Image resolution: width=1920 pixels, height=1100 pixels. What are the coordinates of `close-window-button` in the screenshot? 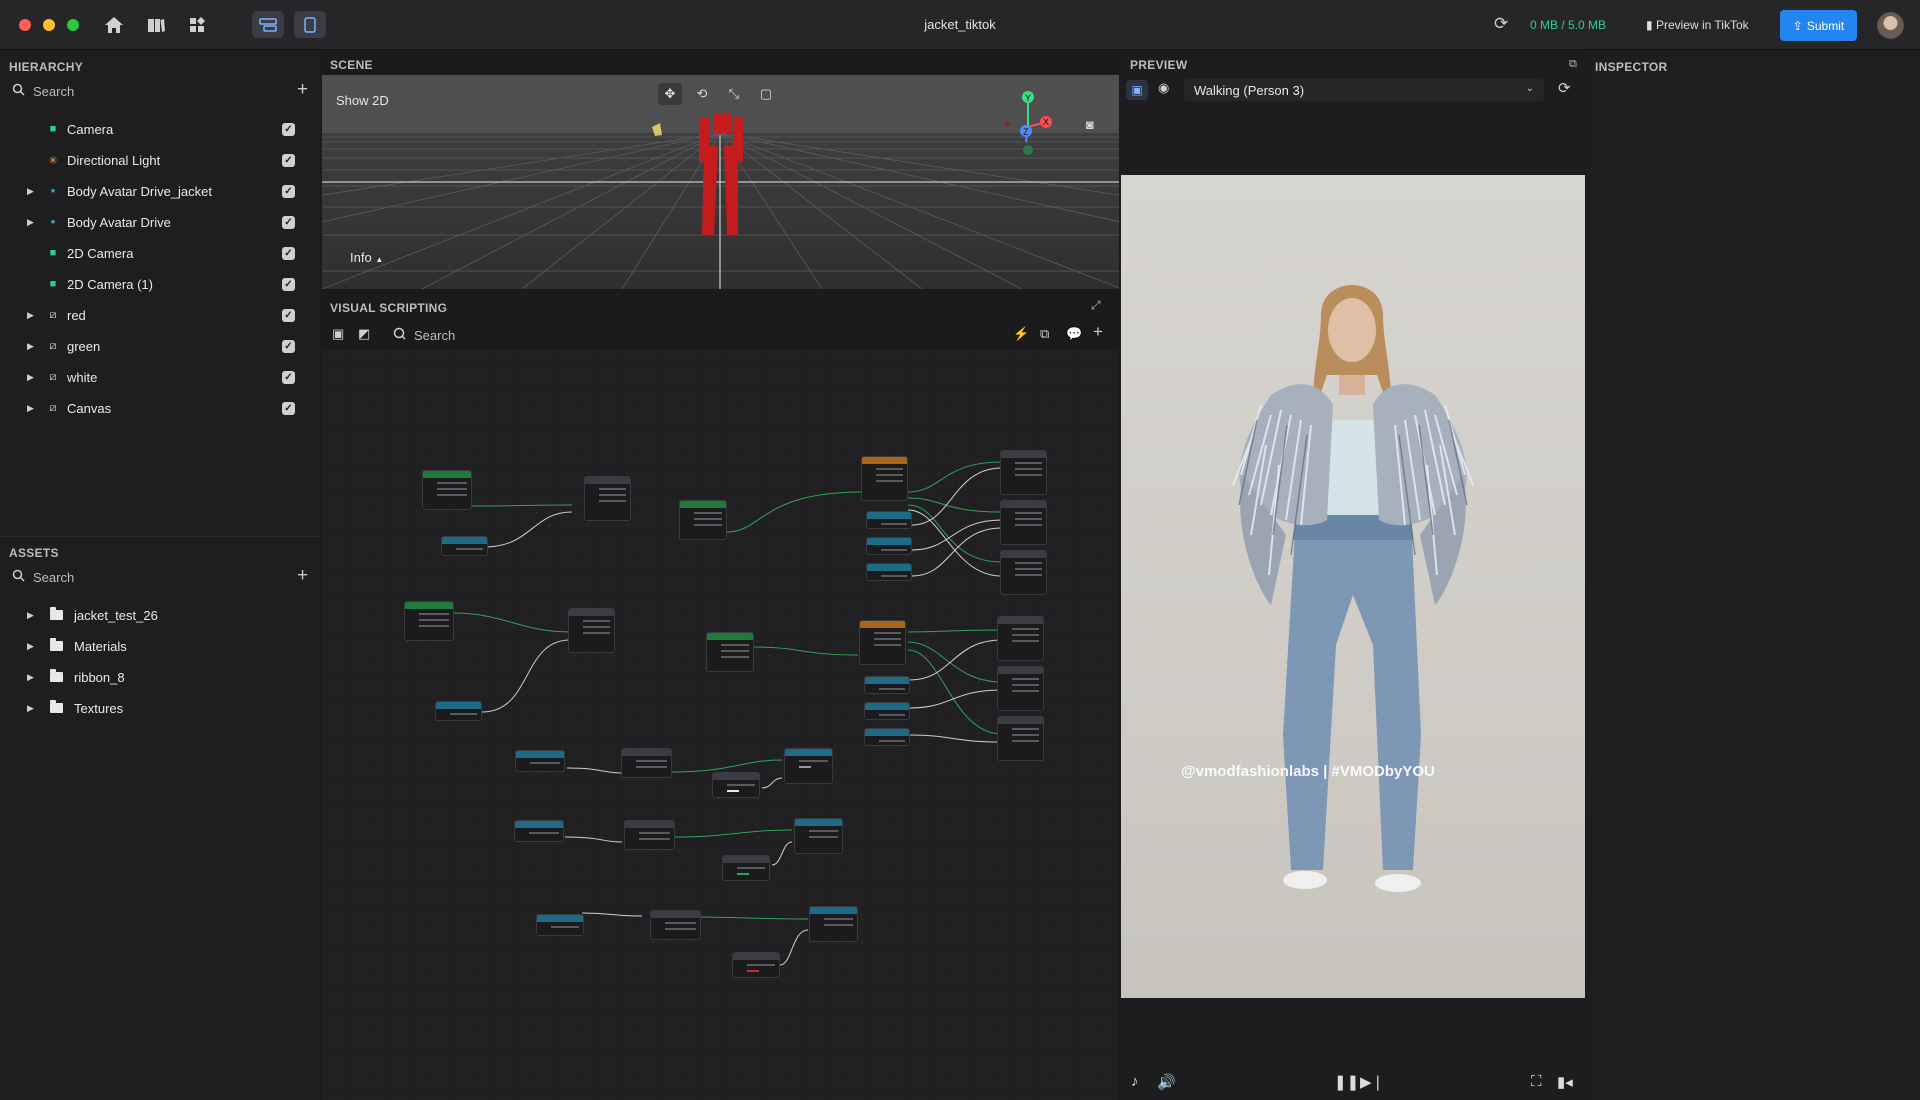 It's located at (25, 25).